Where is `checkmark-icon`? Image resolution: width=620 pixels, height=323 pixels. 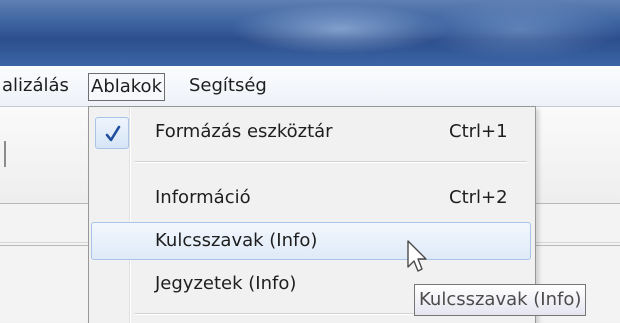
checkmark-icon is located at coordinates (113, 133).